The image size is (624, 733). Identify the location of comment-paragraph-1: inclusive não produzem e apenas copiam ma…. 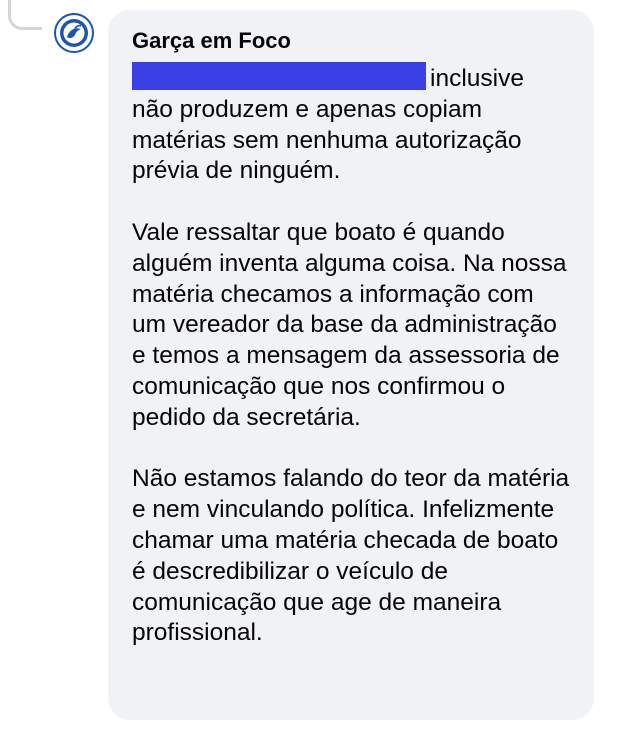
(353, 124).